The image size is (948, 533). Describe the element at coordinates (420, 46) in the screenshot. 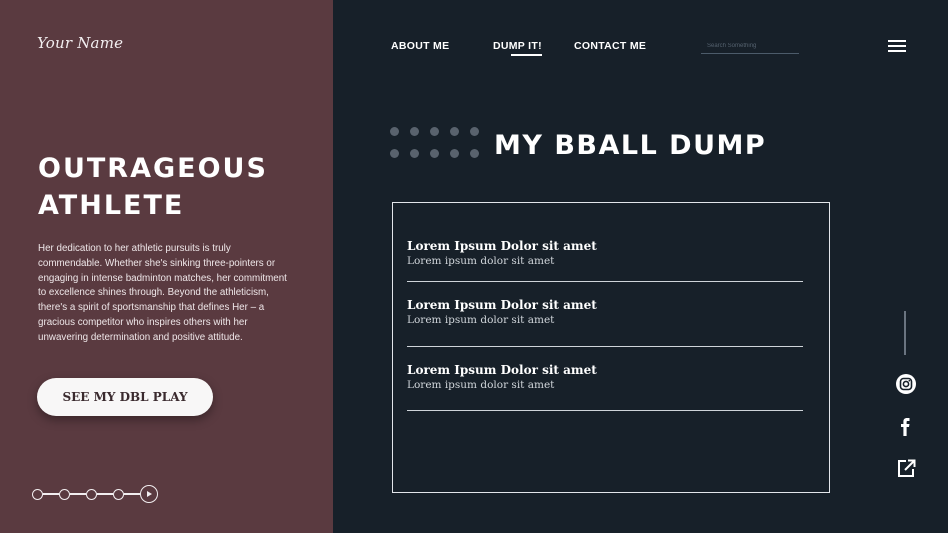

I see `nav-about-me: ABOUT ME` at that location.